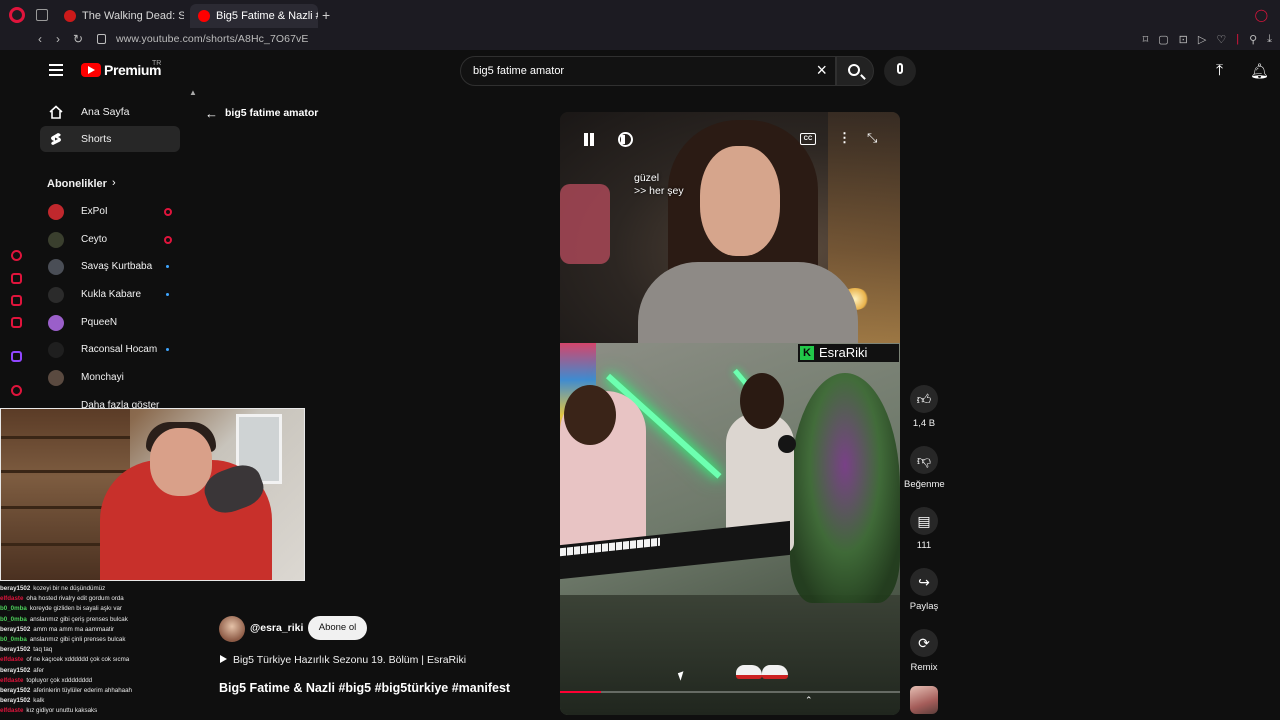  Describe the element at coordinates (900, 71) in the screenshot. I see `voice-search-button` at that location.